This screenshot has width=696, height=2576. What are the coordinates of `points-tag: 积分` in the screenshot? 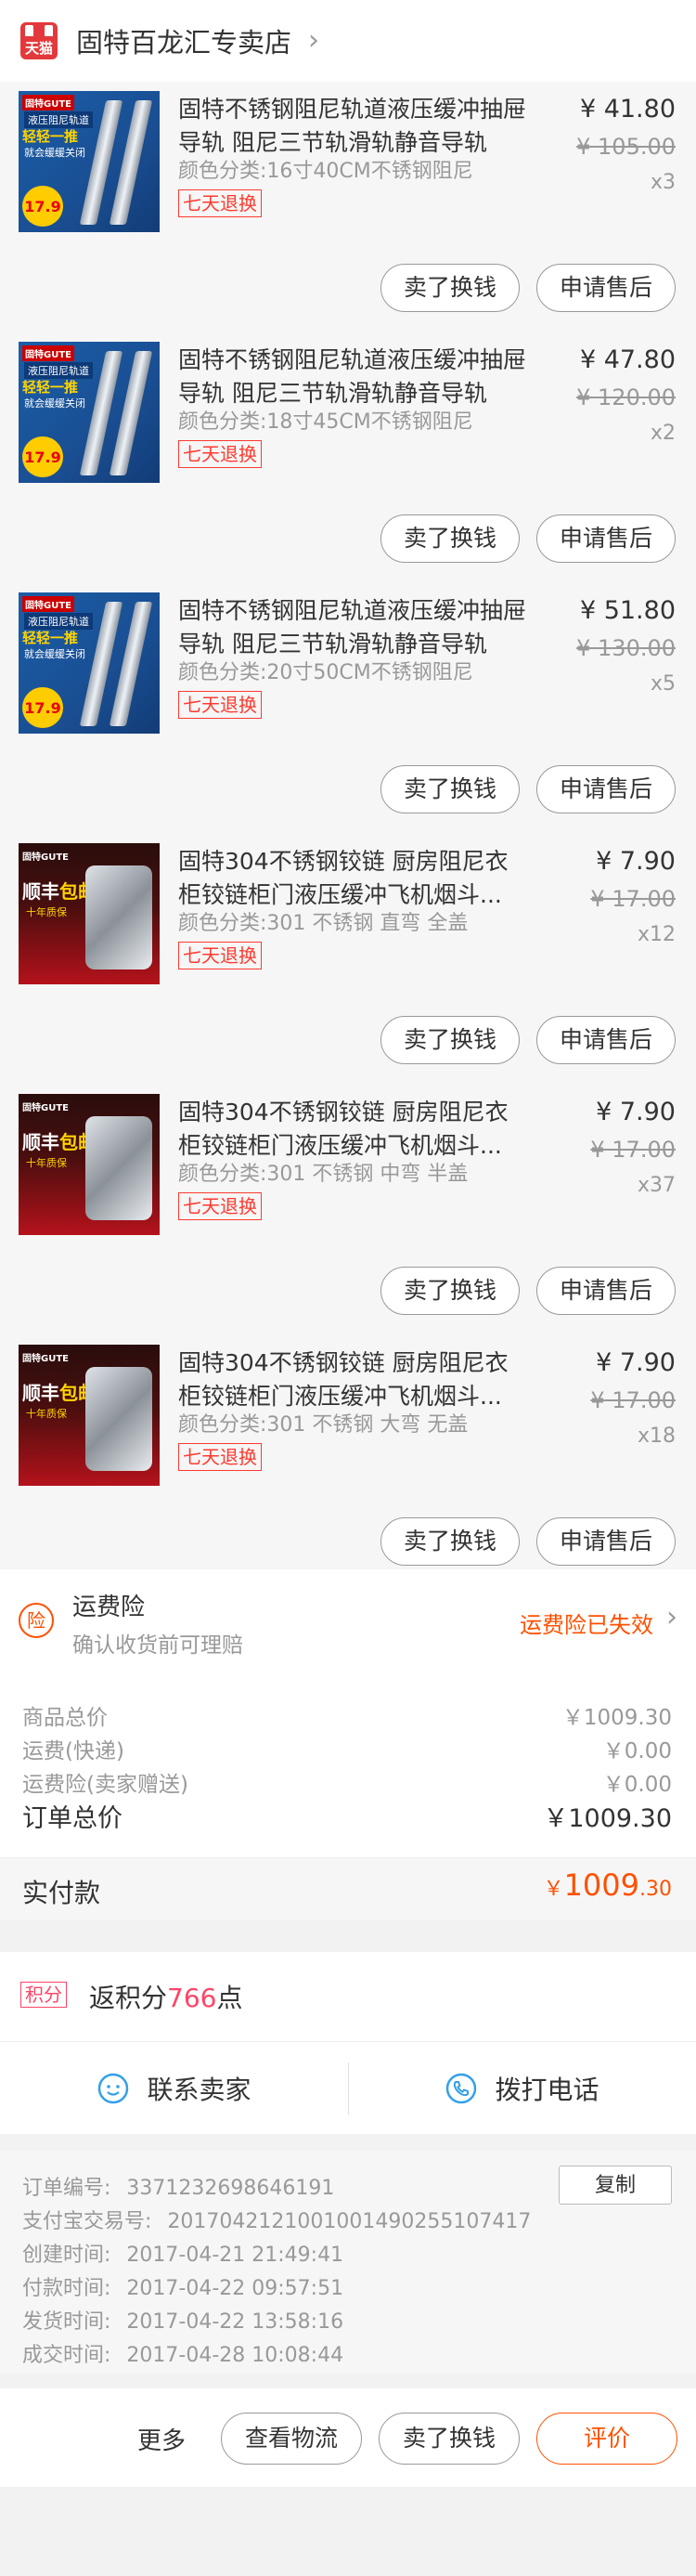 It's located at (44, 1995).